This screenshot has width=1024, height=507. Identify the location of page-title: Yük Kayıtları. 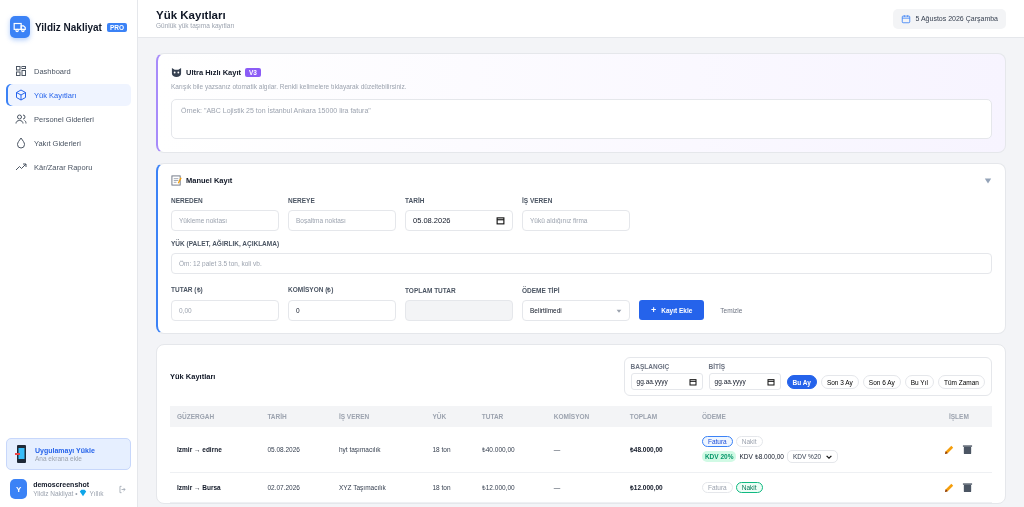
(191, 14).